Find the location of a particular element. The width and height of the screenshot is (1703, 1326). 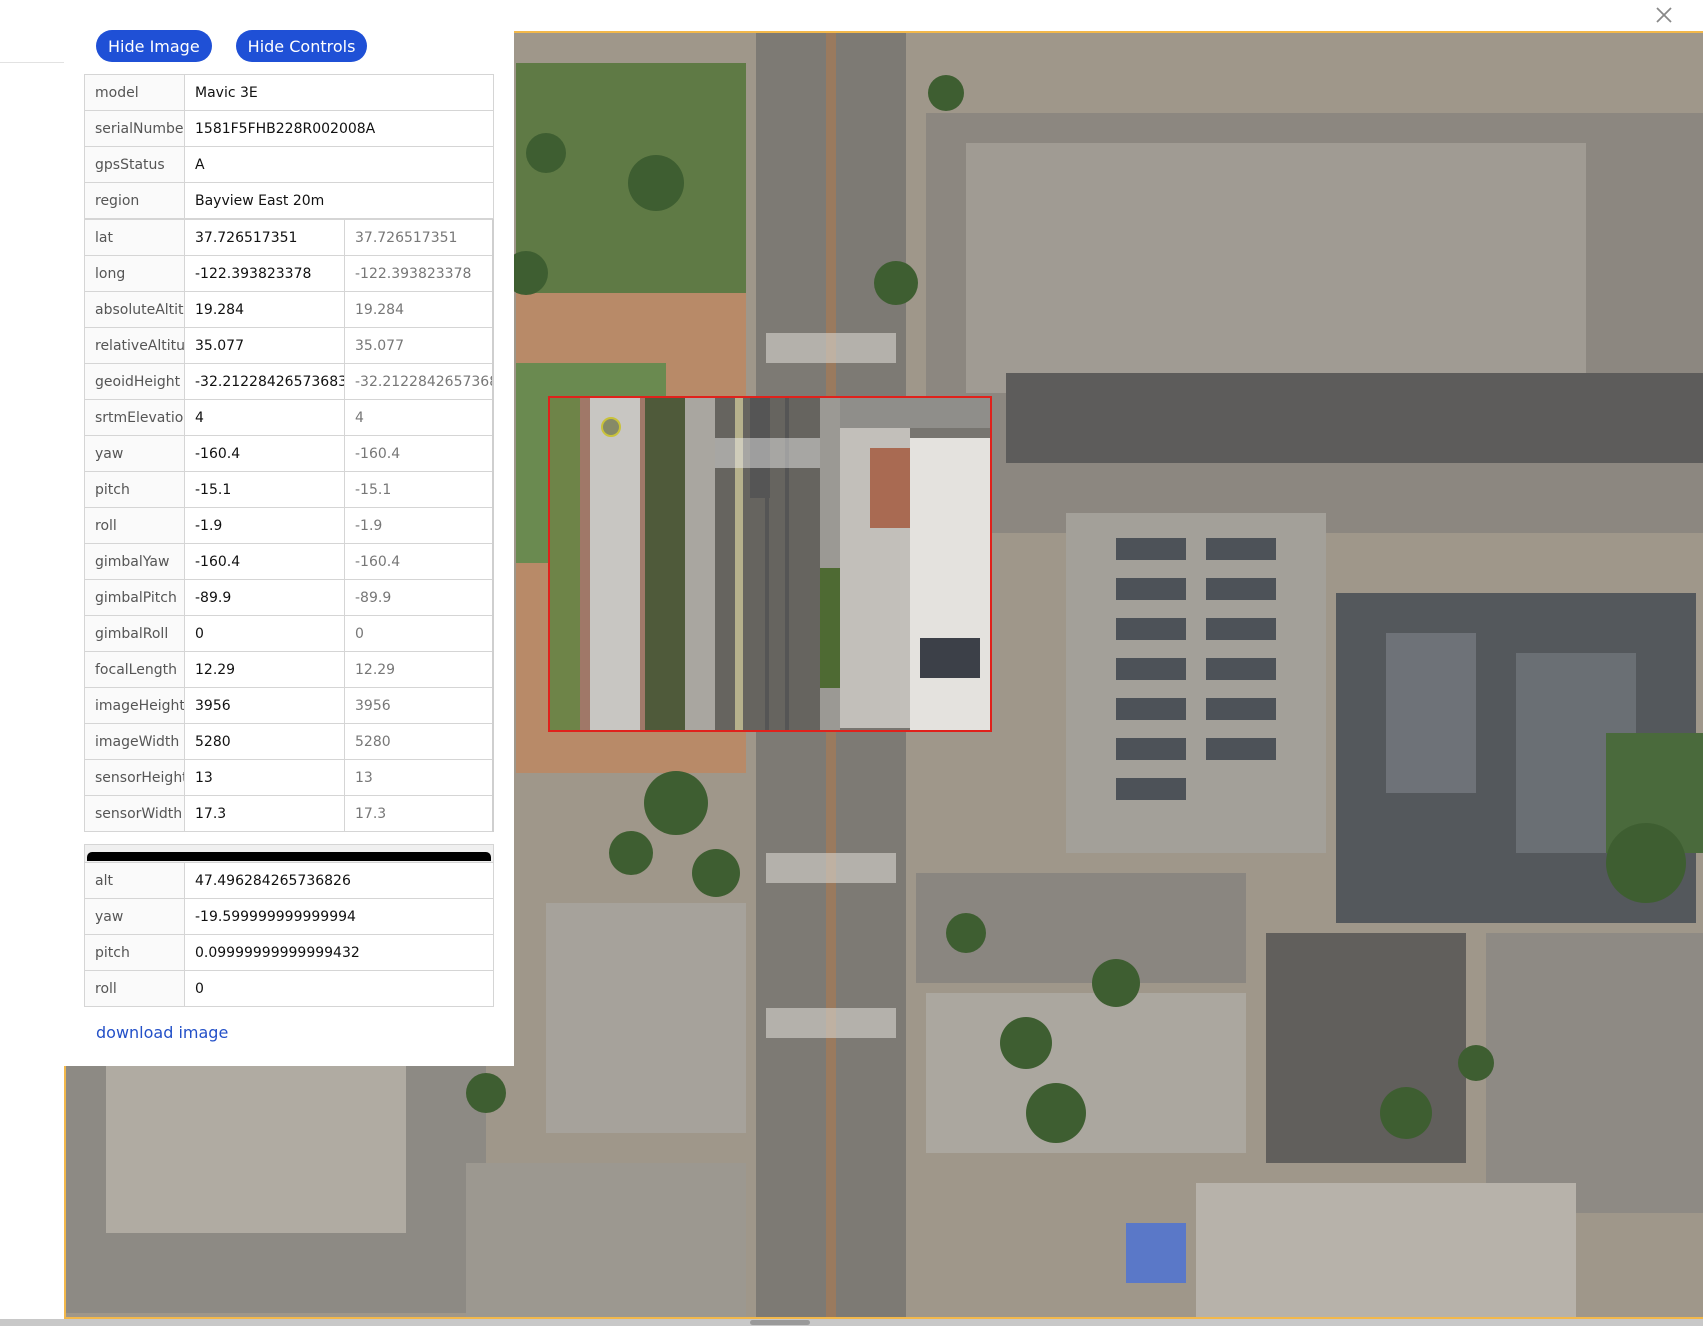

param-key: geoidHeight is located at coordinates (134, 381).